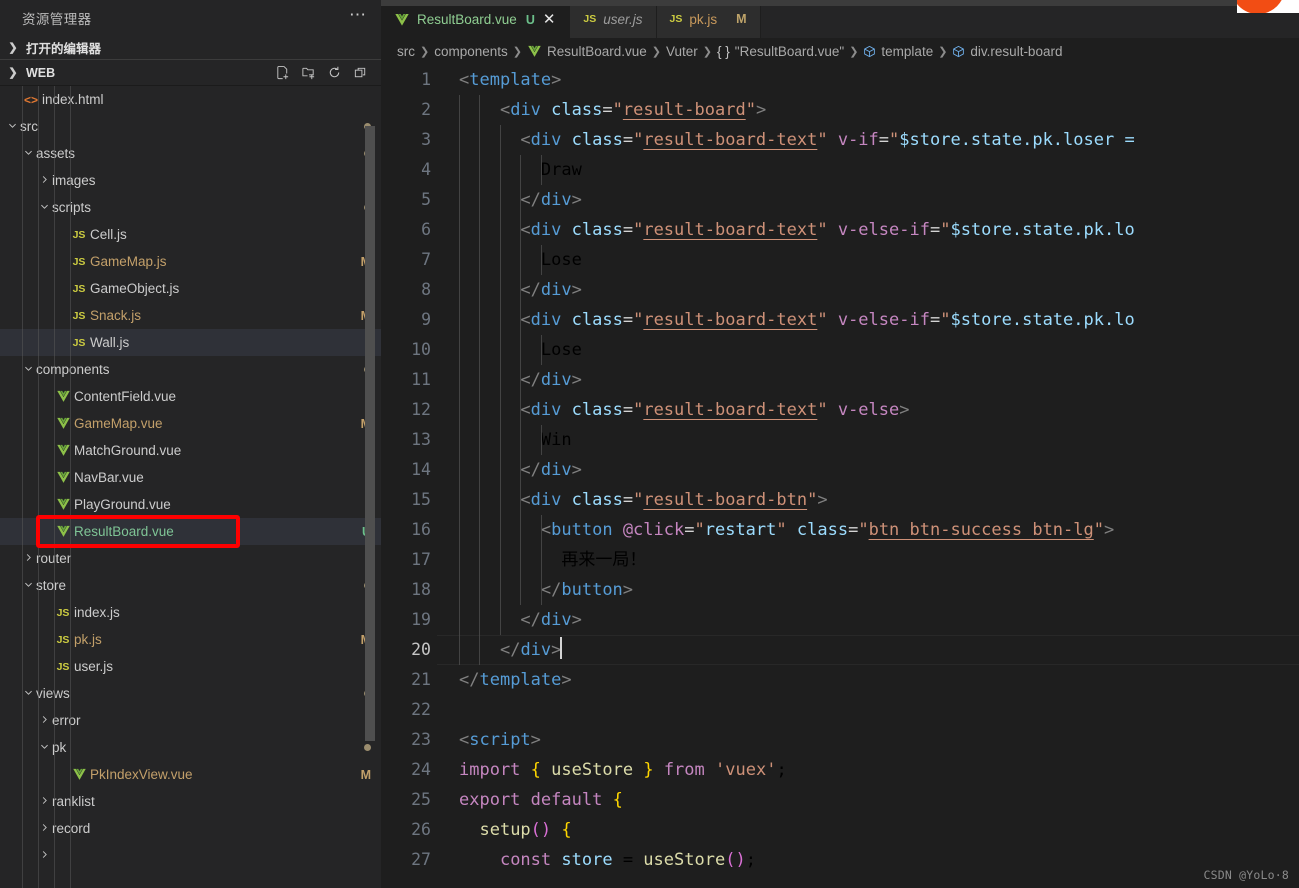  I want to click on code-line: 27 const store = useStore();, so click(840, 860).